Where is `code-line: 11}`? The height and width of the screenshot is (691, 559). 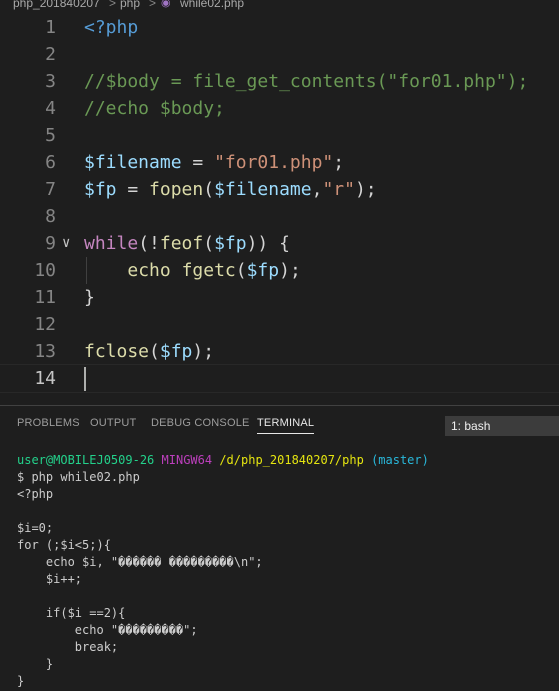
code-line: 11} is located at coordinates (279, 297).